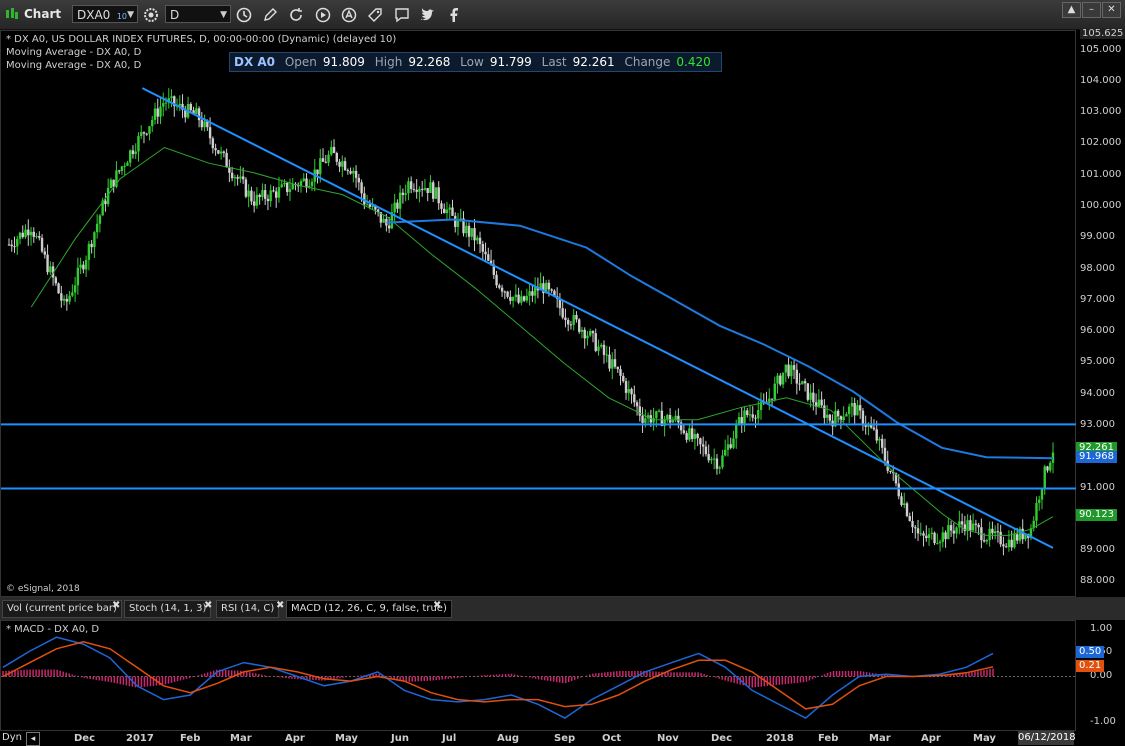  What do you see at coordinates (62, 609) in the screenshot?
I see `tab-vol: Vol (current price bar)` at bounding box center [62, 609].